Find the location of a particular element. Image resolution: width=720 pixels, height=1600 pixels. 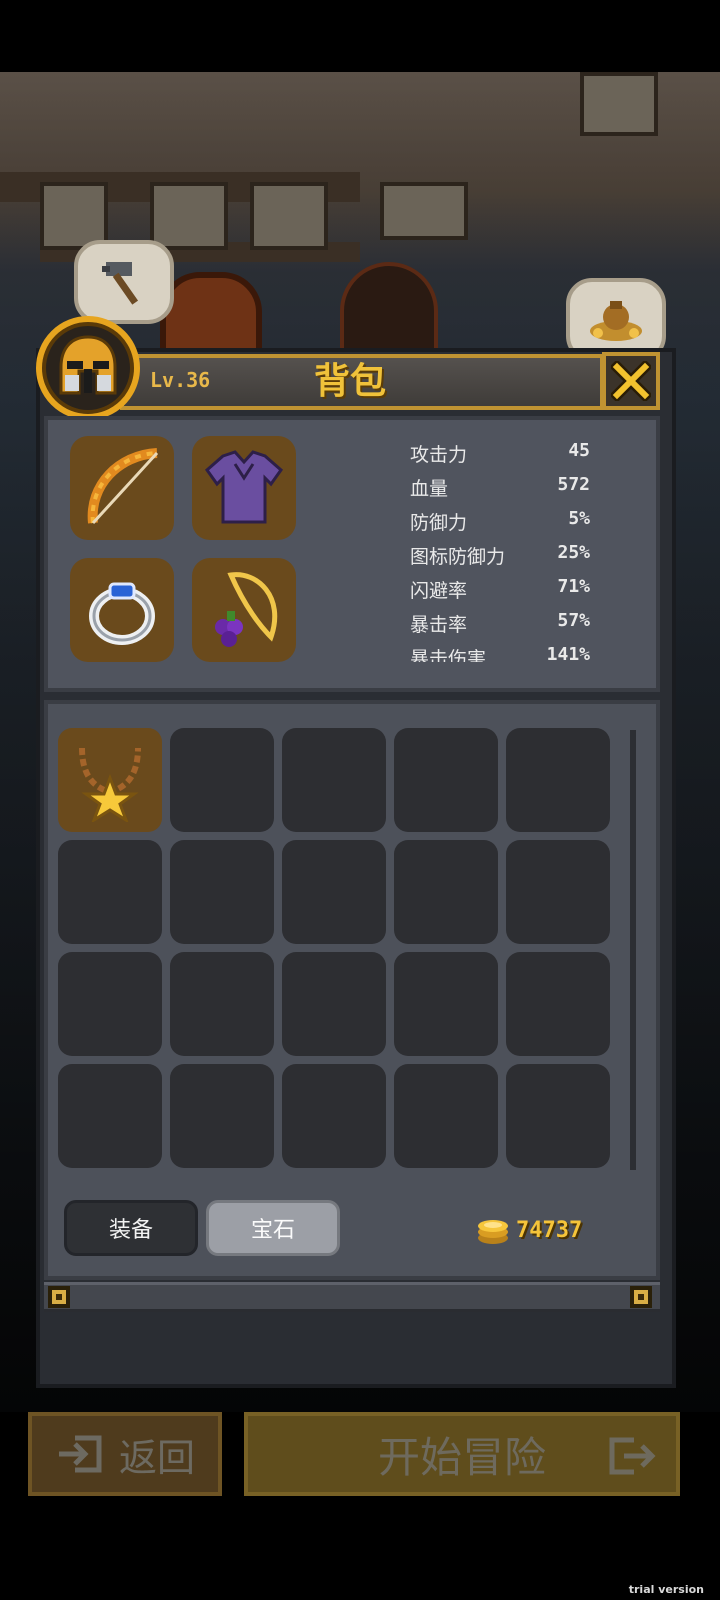

watermark: trial version is located at coordinates (666, 1589).